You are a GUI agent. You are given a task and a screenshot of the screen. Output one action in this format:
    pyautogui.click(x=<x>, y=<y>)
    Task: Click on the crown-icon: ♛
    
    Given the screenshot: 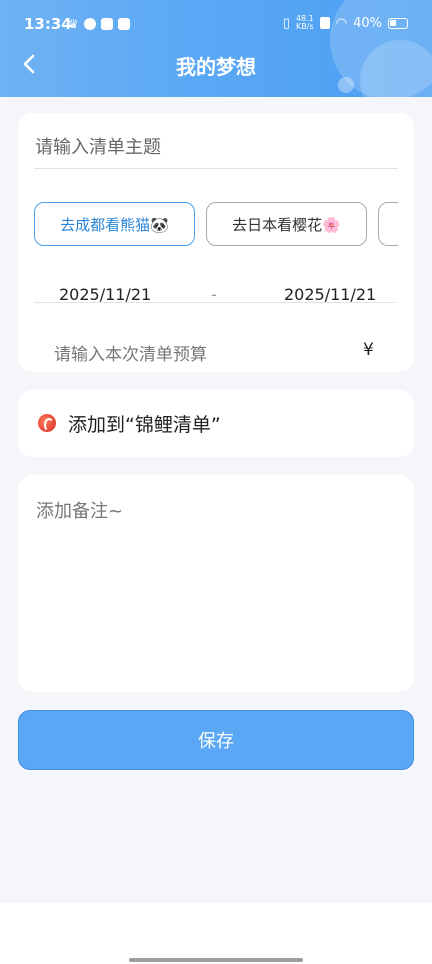 What is the action you would take?
    pyautogui.click(x=73, y=24)
    